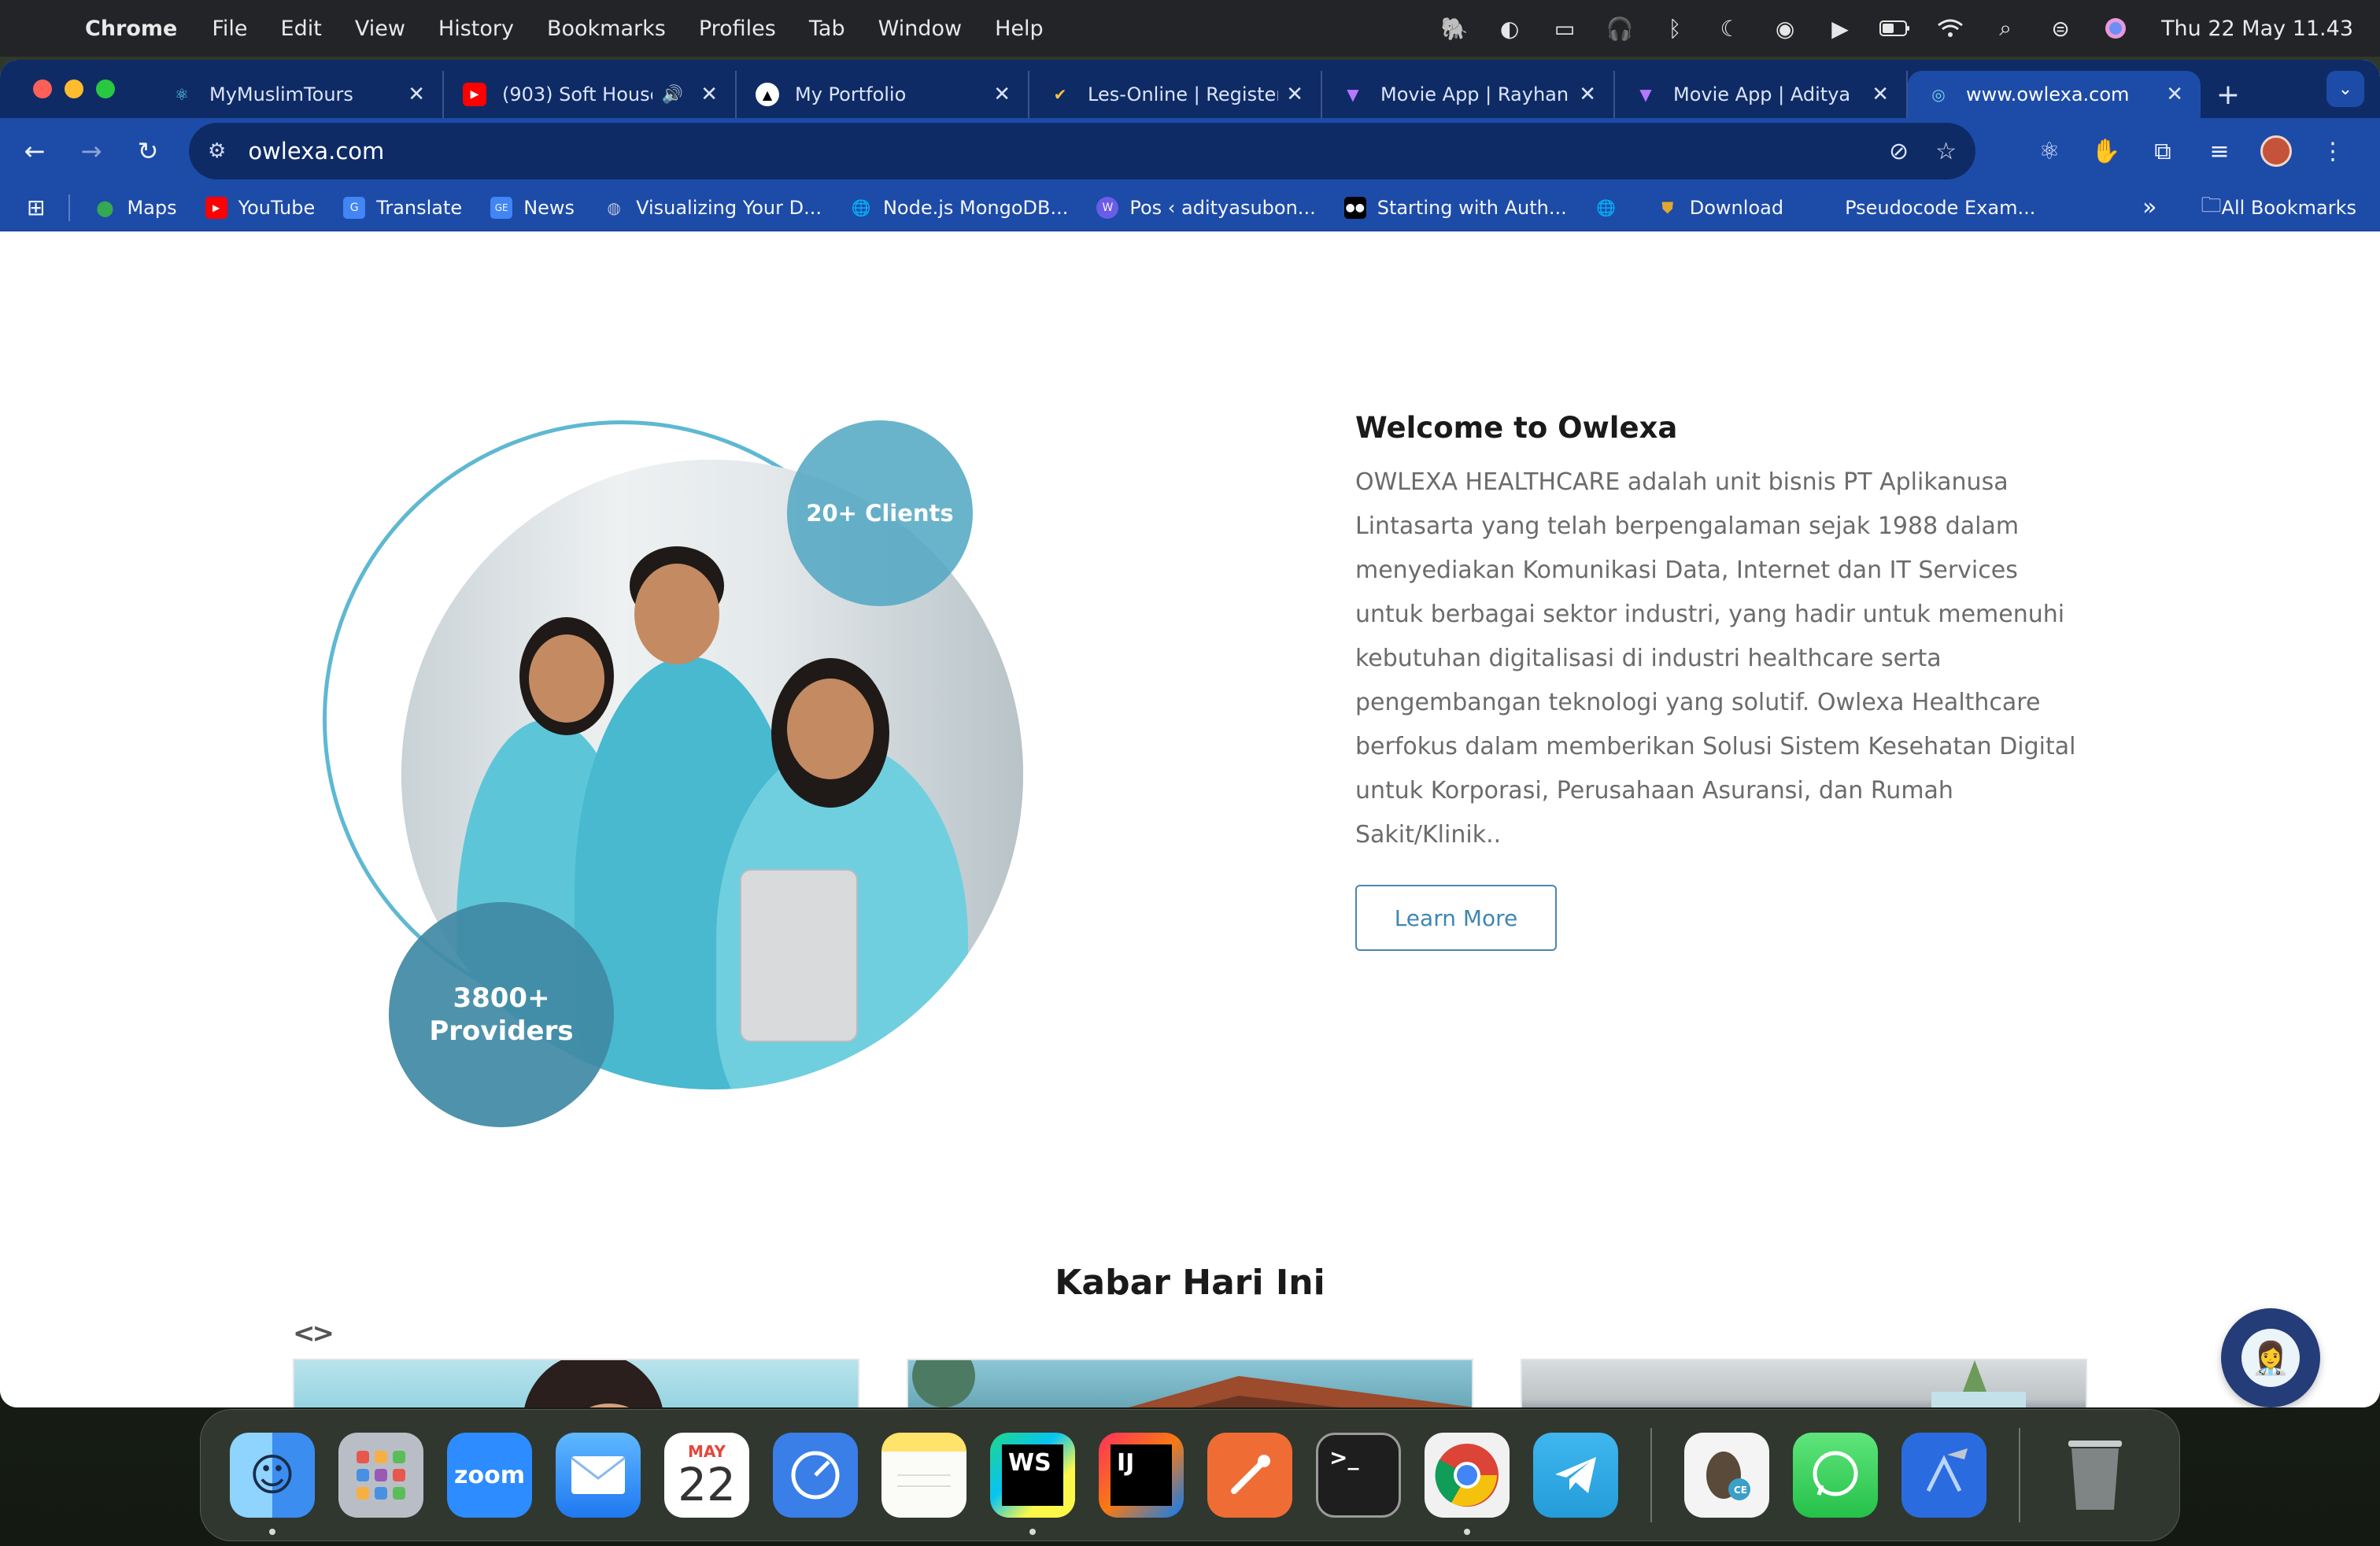  I want to click on menu-view: View, so click(380, 29).